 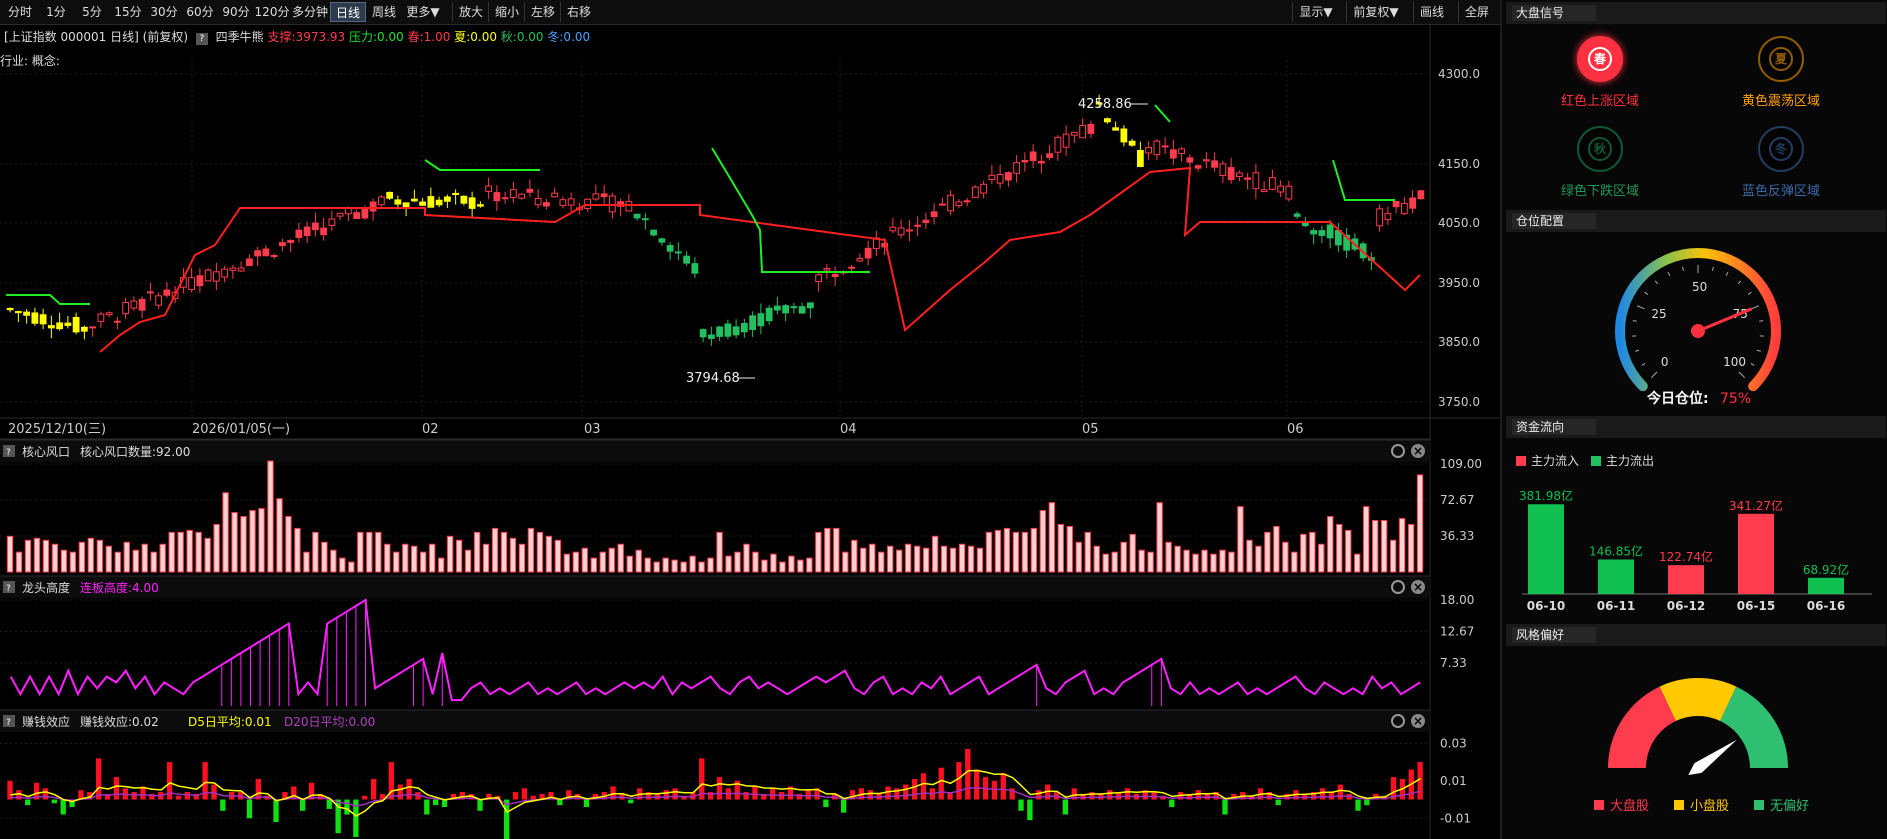 I want to click on help-icon: ?, so click(x=201, y=39).